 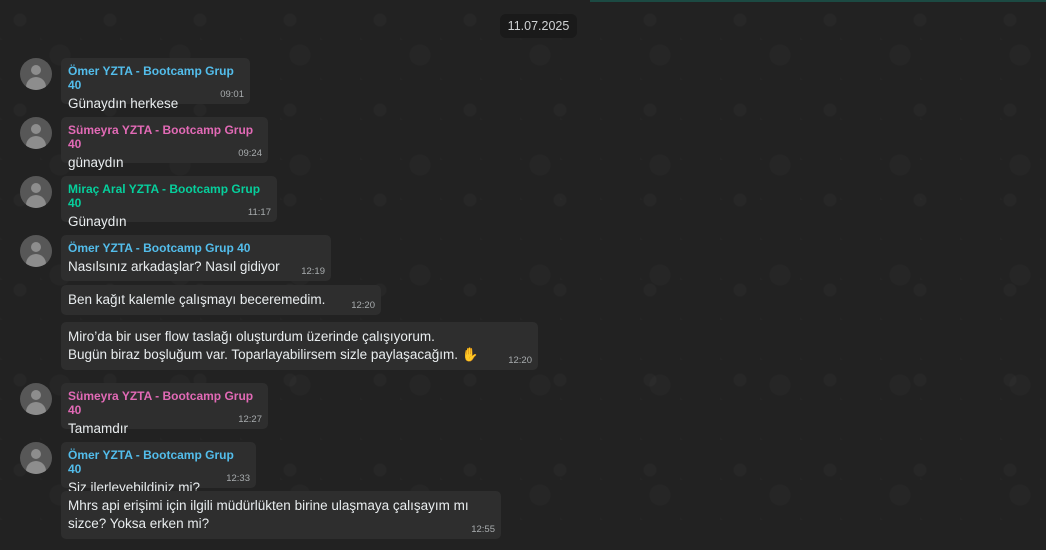 I want to click on date-separator: 11.07.2025, so click(x=538, y=26).